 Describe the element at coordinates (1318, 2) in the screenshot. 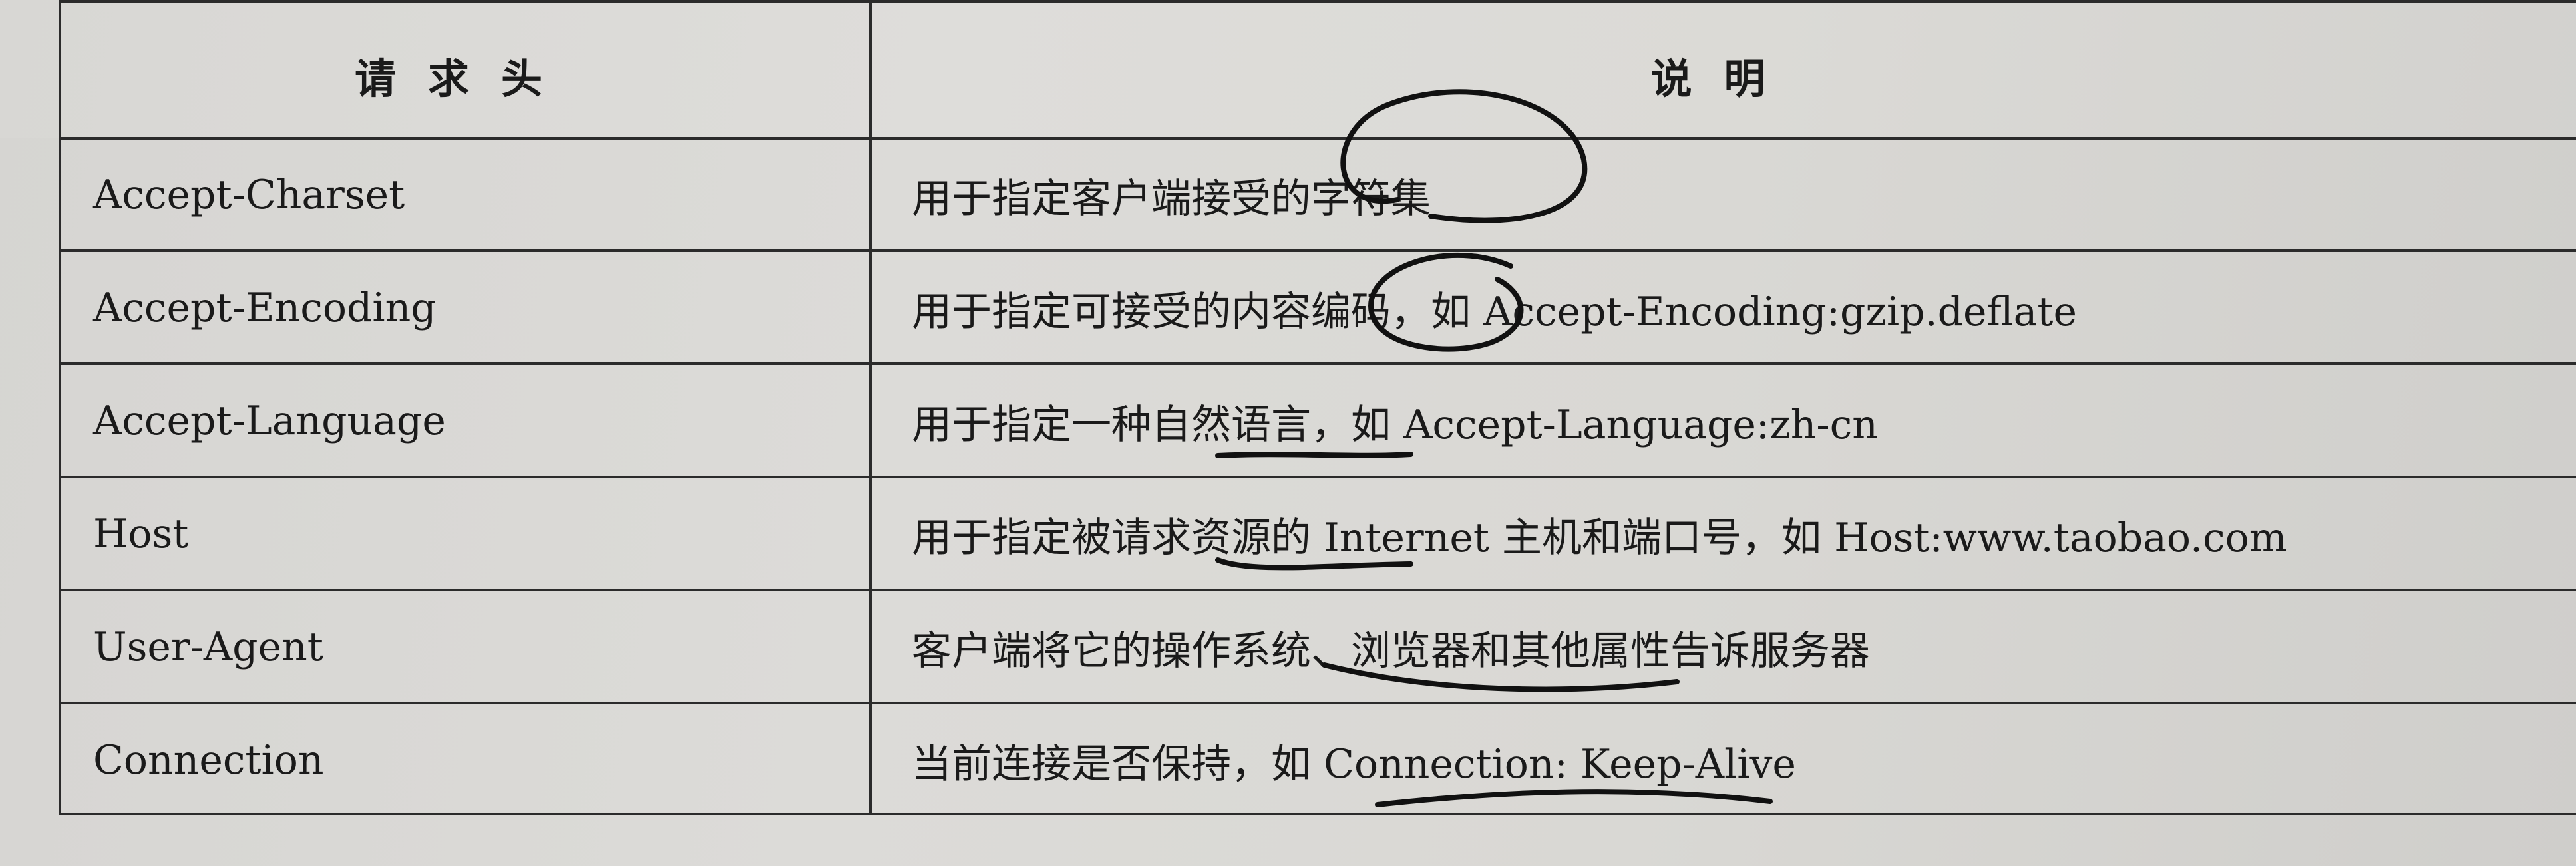

I see `table-top-rule` at that location.